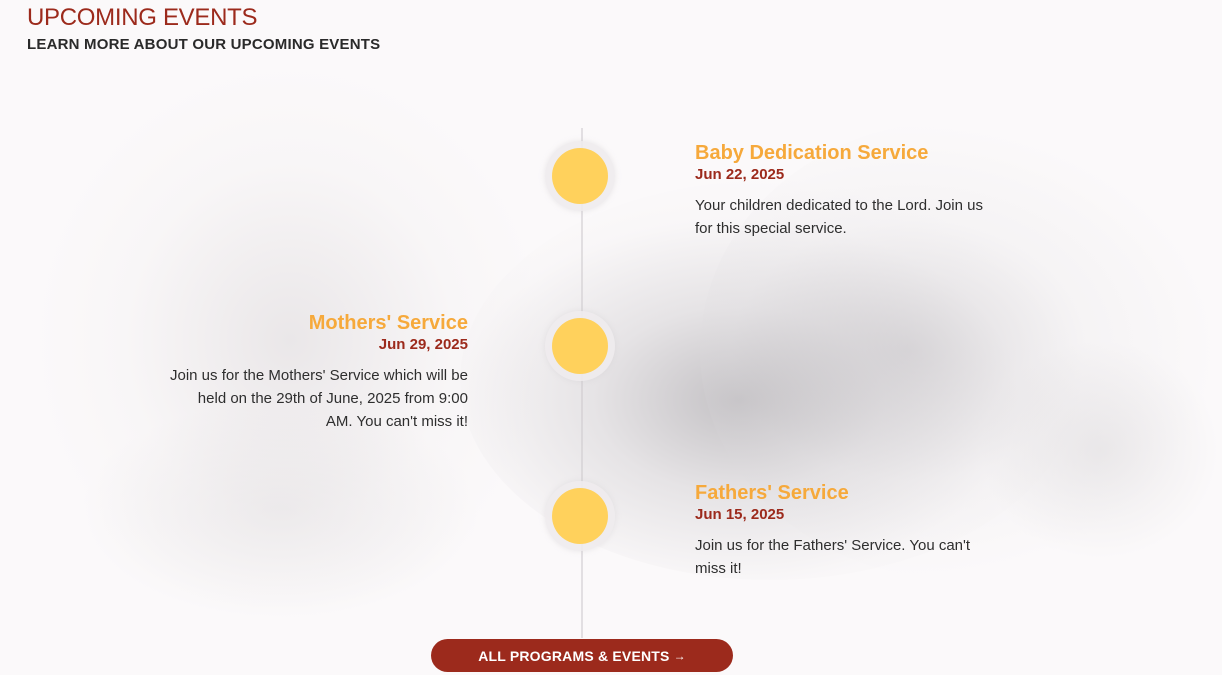  What do you see at coordinates (423, 344) in the screenshot?
I see `event-date: Jun 29, 2025` at bounding box center [423, 344].